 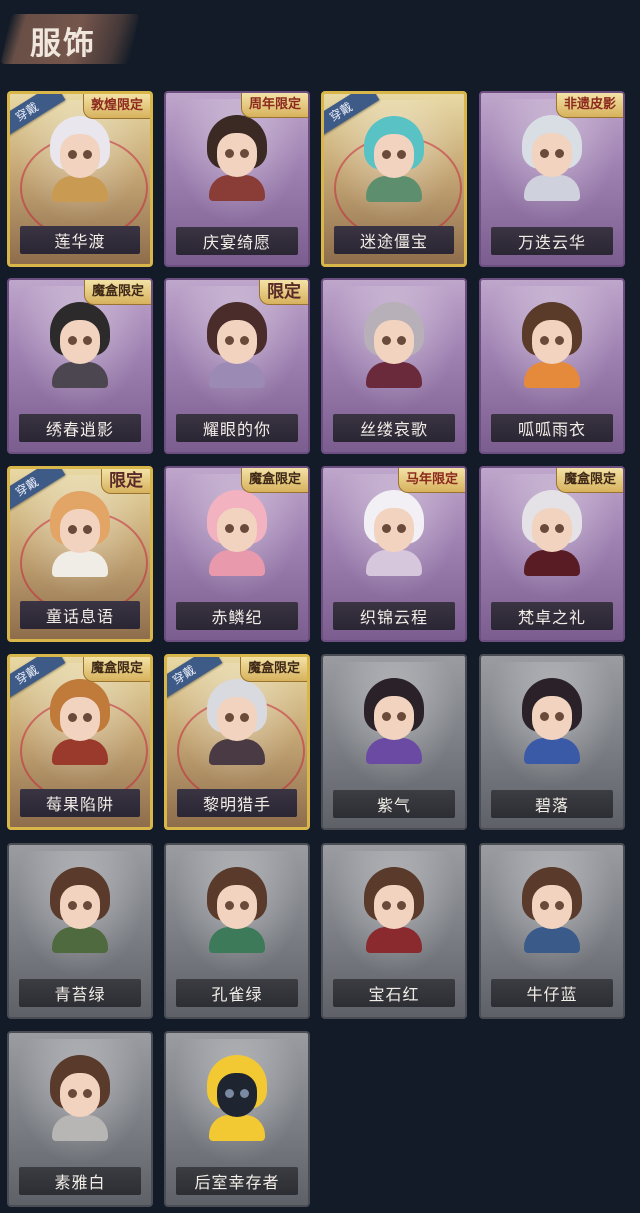 I want to click on limited-tag: 马年限定, so click(x=431, y=480).